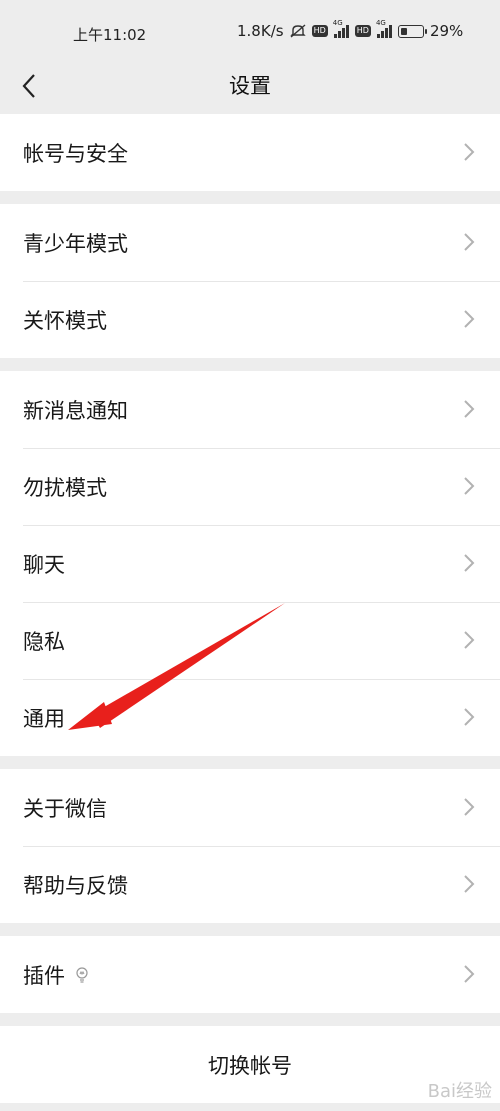 Image resolution: width=500 pixels, height=1111 pixels. Describe the element at coordinates (297, 31) in the screenshot. I see `mute-icon` at that location.